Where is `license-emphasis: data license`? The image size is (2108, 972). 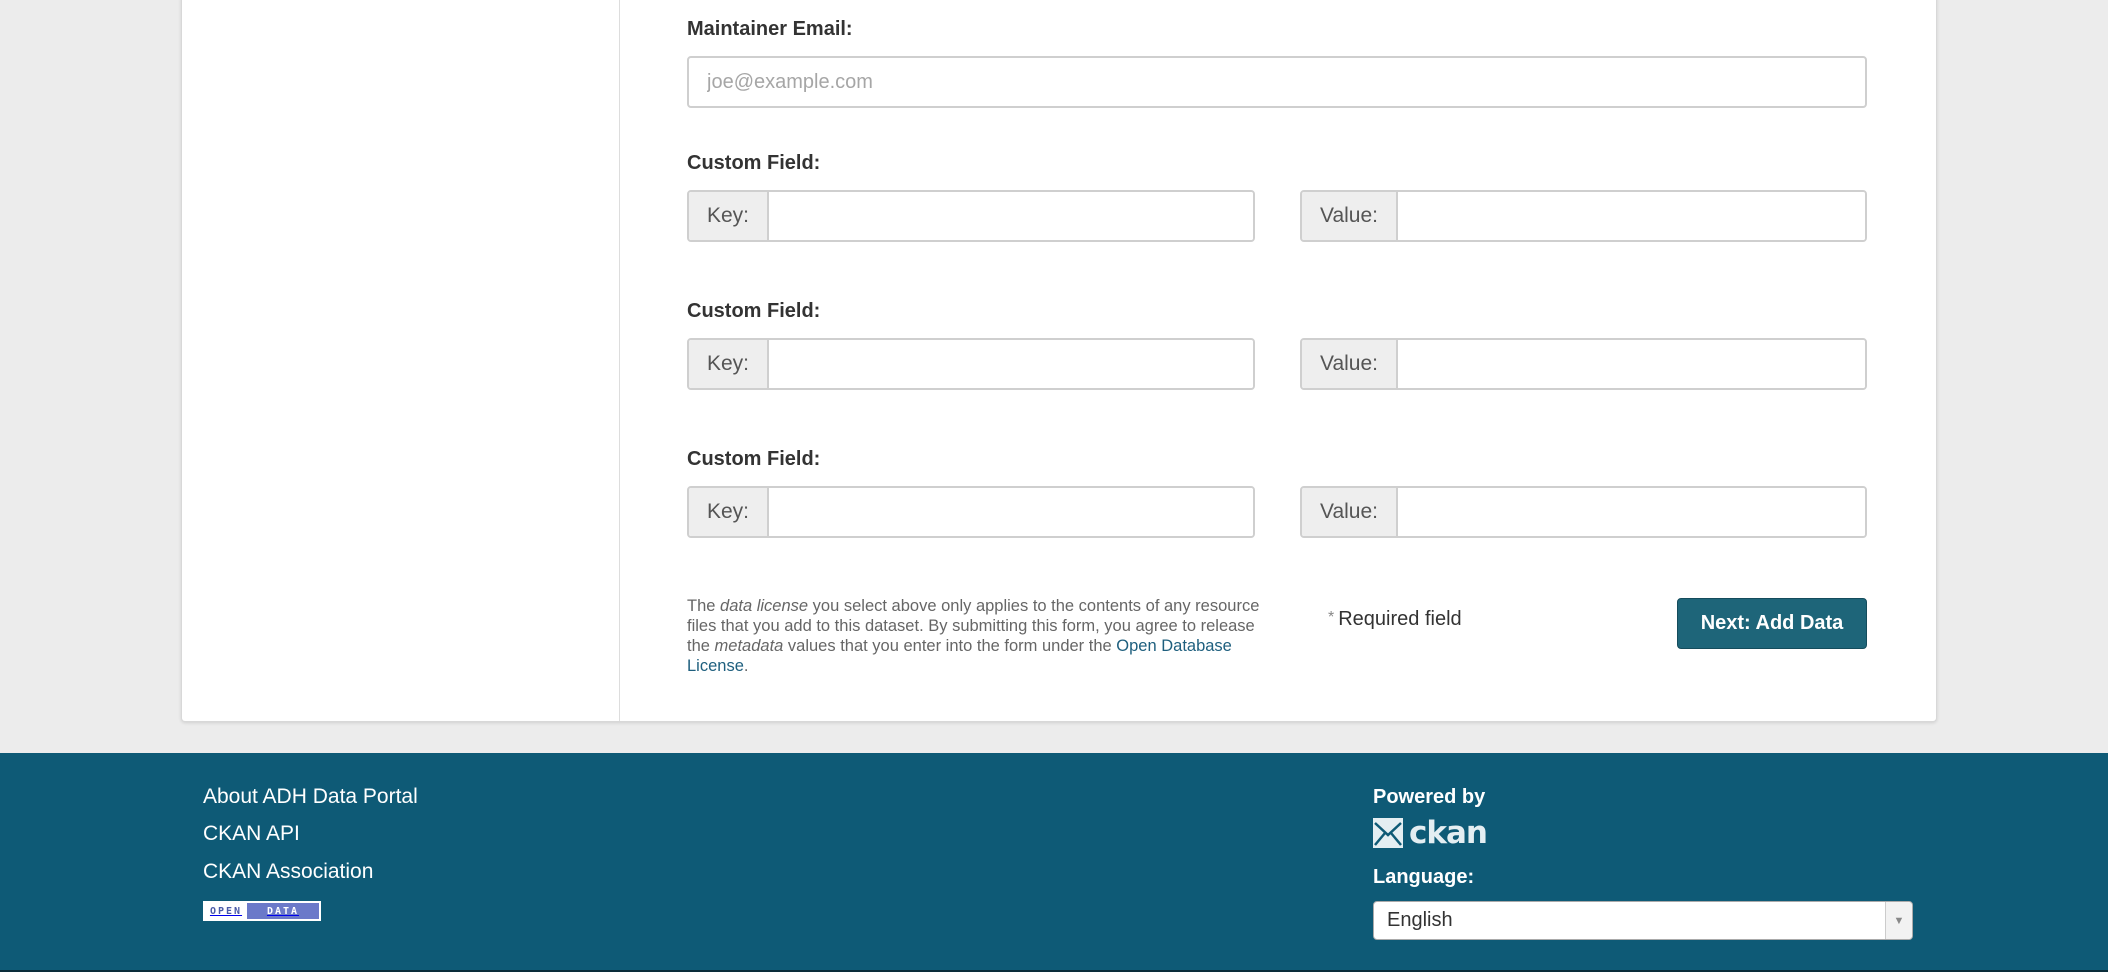 license-emphasis: data license is located at coordinates (764, 606).